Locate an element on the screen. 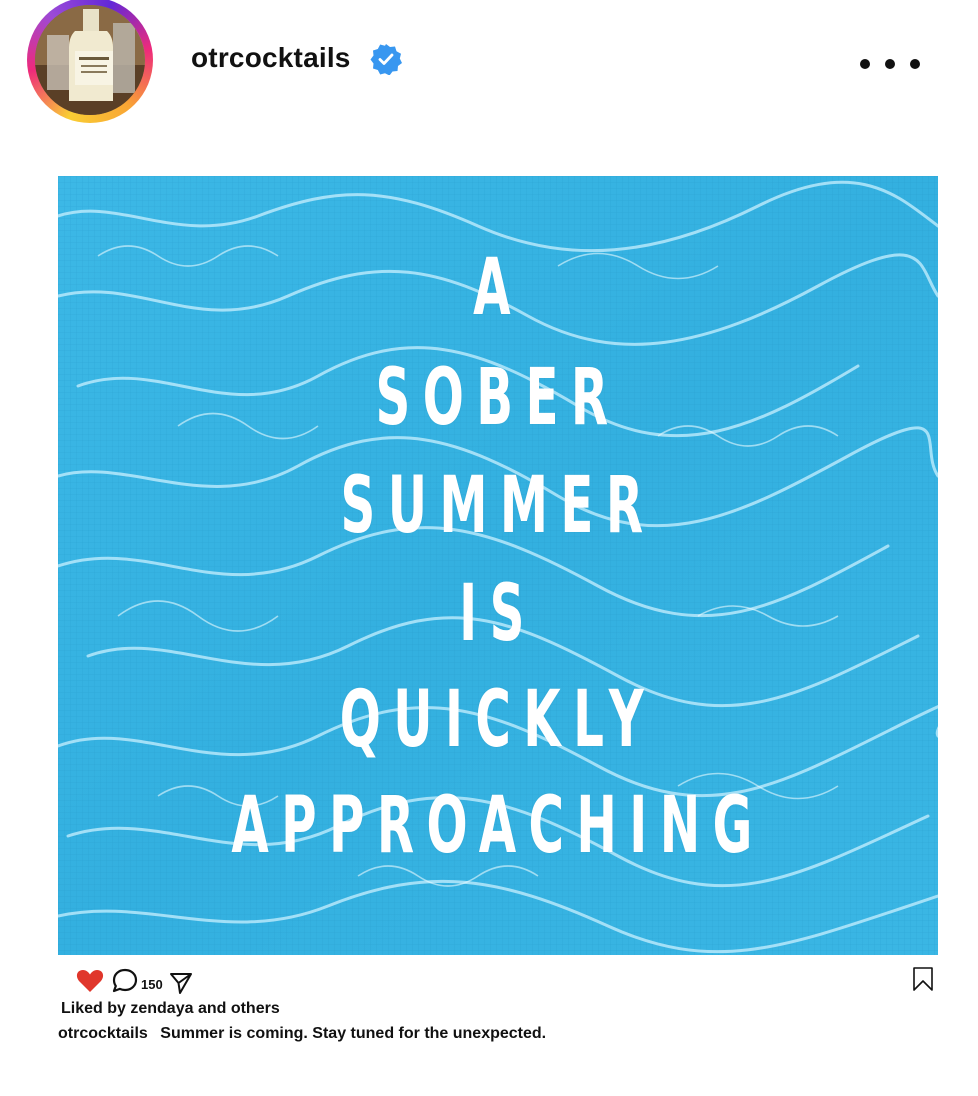 Image resolution: width=978 pixels, height=1096 pixels. headline-line: SUMMER is located at coordinates (498, 506).